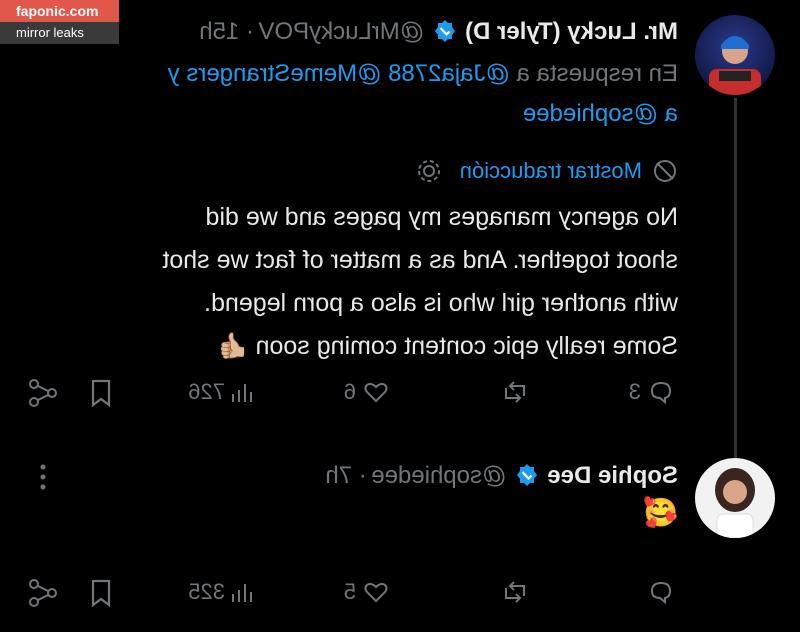 The width and height of the screenshot is (800, 632). I want to click on body-line: No agency manages my pages and we did, so click(441, 217).